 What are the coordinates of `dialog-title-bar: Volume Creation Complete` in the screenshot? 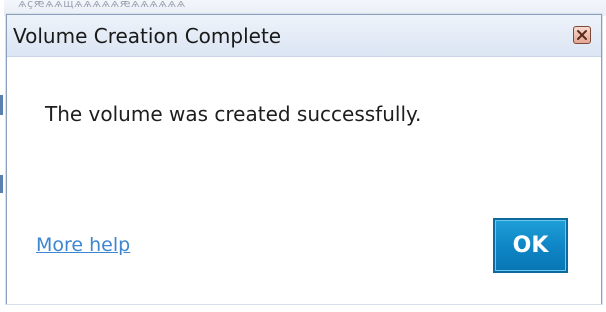 It's located at (304, 36).